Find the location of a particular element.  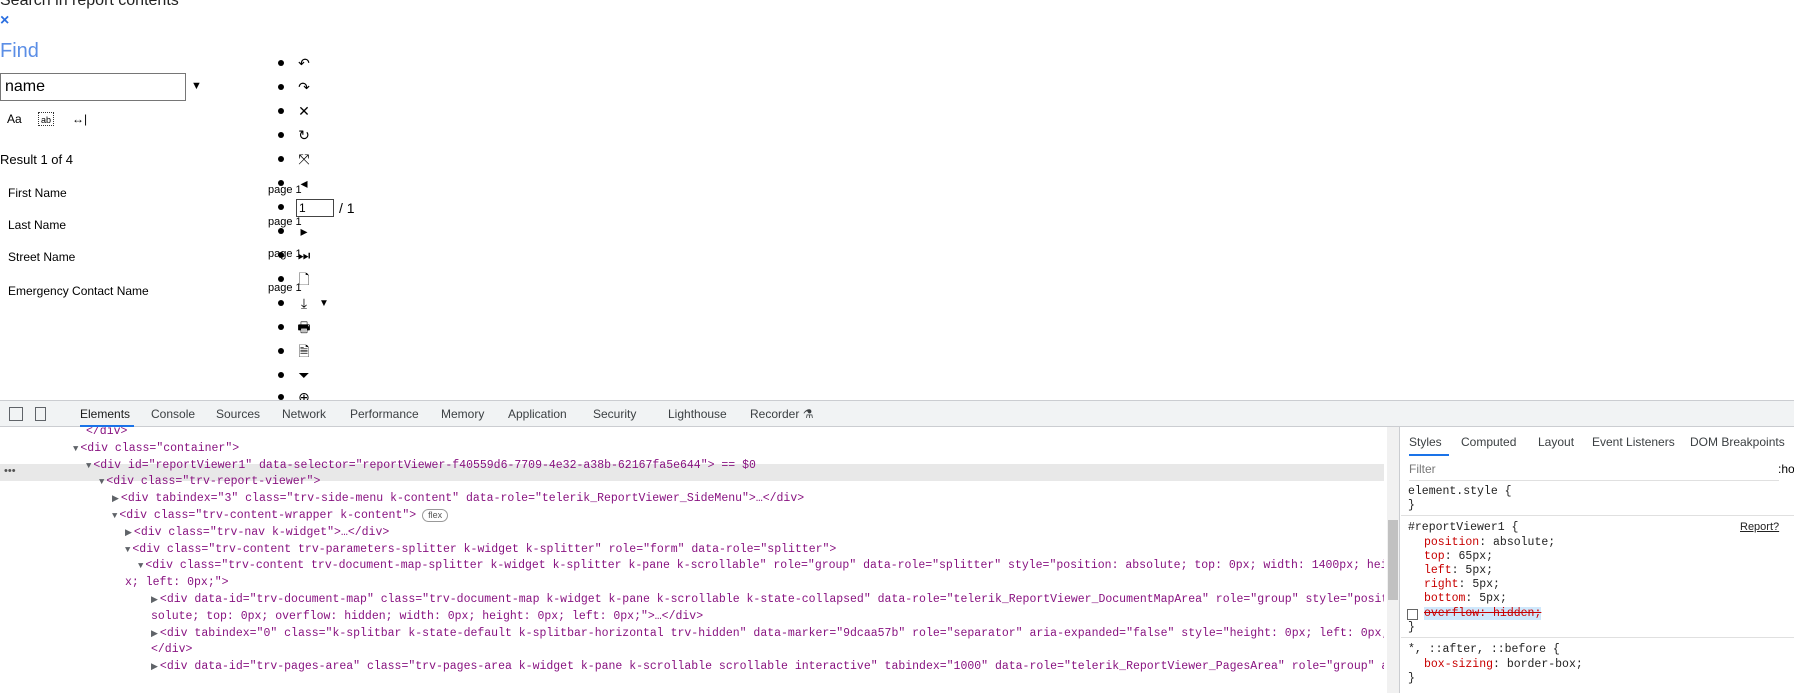

css-property-name: bottom is located at coordinates (1445, 598).